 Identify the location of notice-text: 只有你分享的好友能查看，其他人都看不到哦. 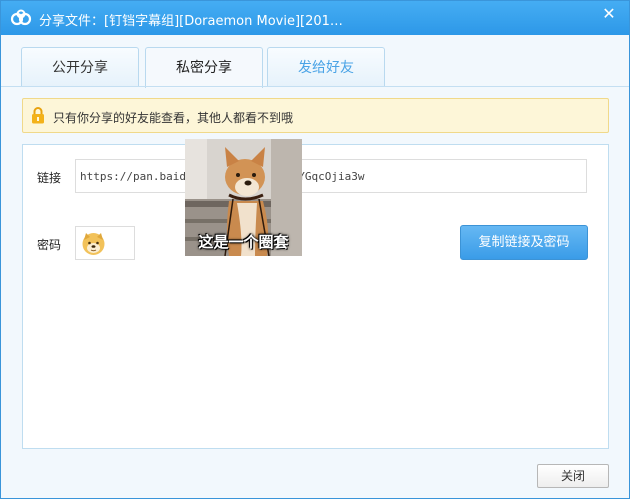
(173, 118).